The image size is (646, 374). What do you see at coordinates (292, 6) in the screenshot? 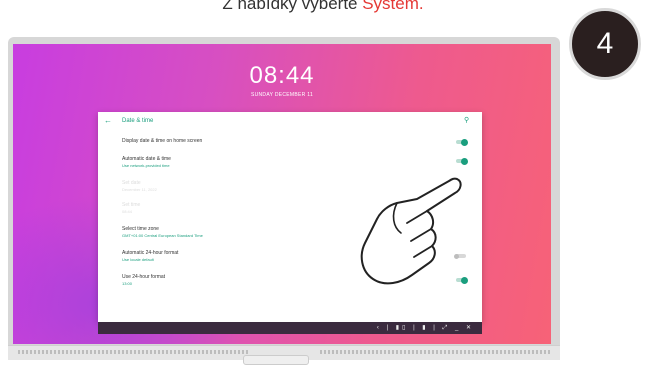
I see `caption-prefix: Z nabídky vyberte` at bounding box center [292, 6].